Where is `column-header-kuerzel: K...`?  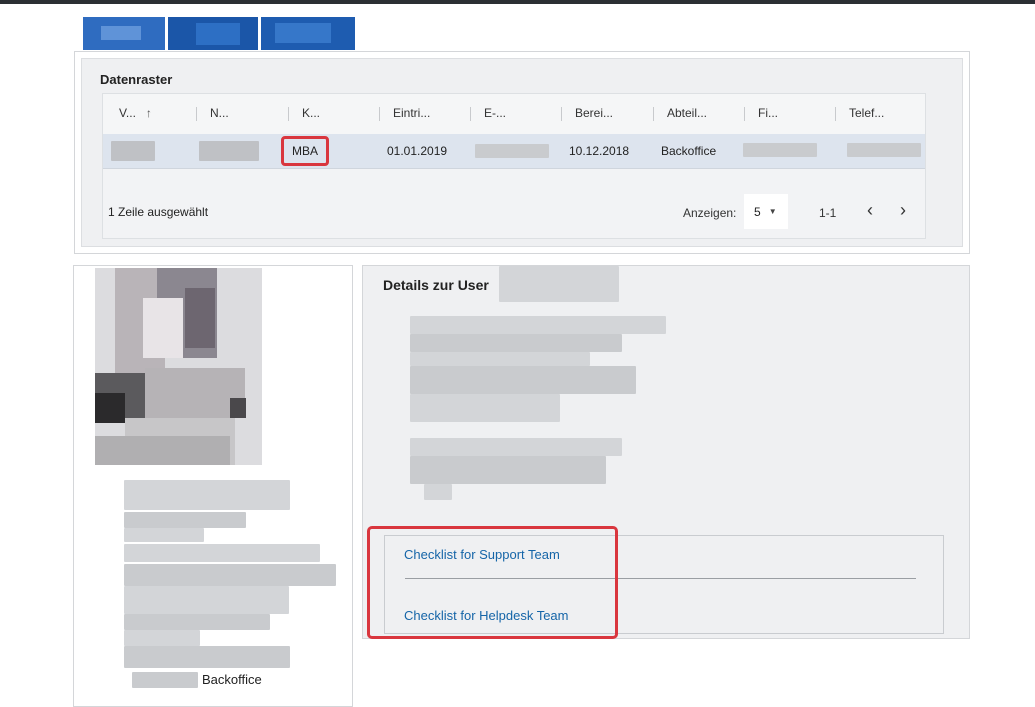 column-header-kuerzel: K... is located at coordinates (311, 113).